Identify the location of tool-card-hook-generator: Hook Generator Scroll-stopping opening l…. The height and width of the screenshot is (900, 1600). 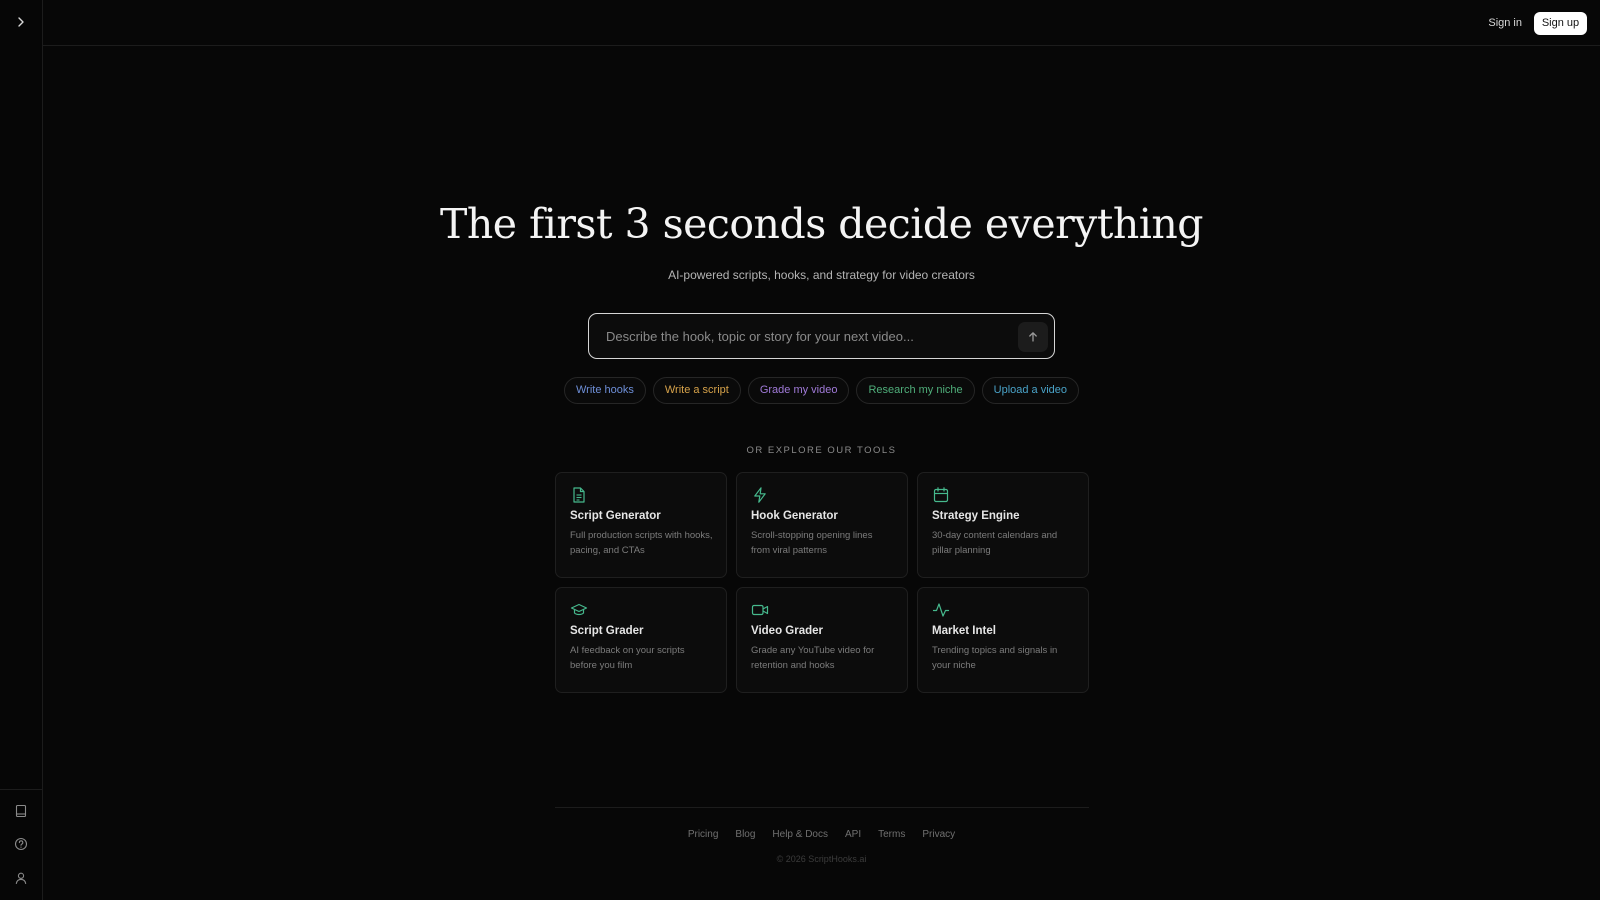
(822, 525).